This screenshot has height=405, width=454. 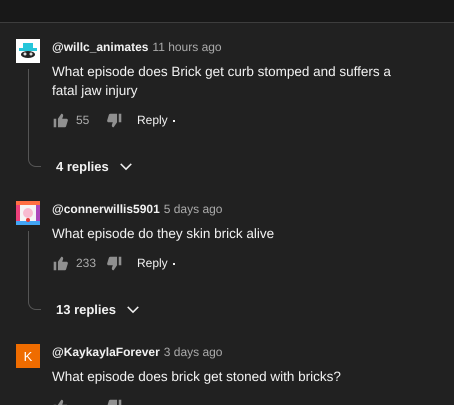 I want to click on avatar-icon, so click(x=28, y=51).